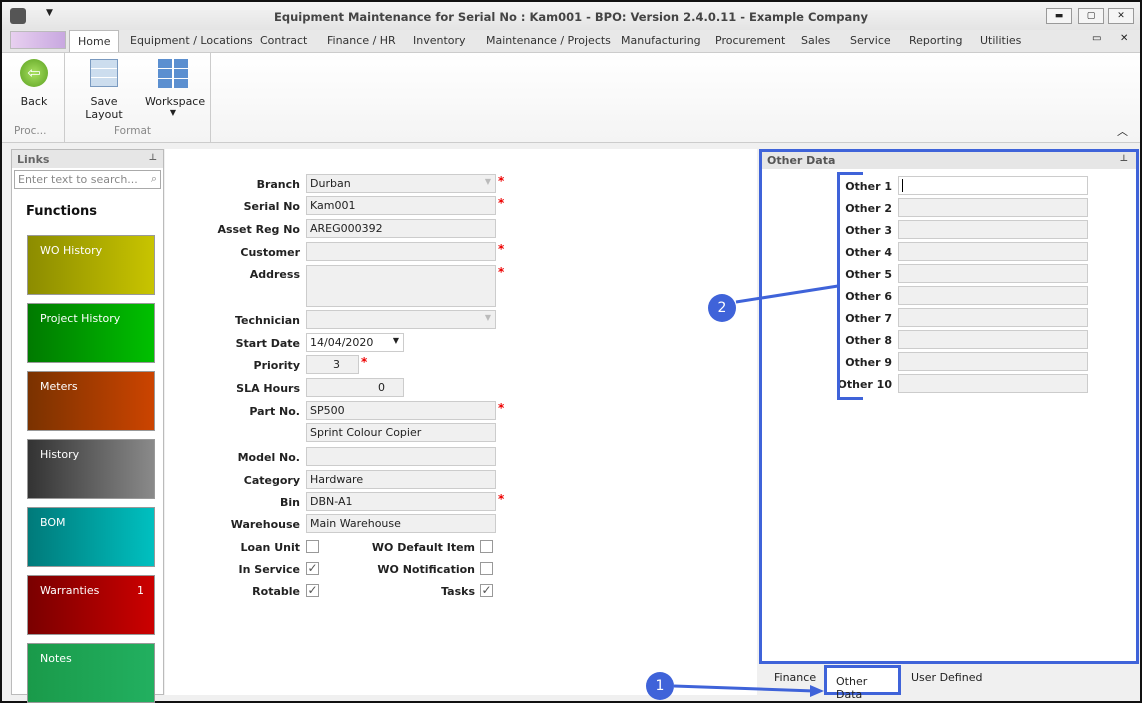  I want to click on annotation-marker-2: 2, so click(722, 308).